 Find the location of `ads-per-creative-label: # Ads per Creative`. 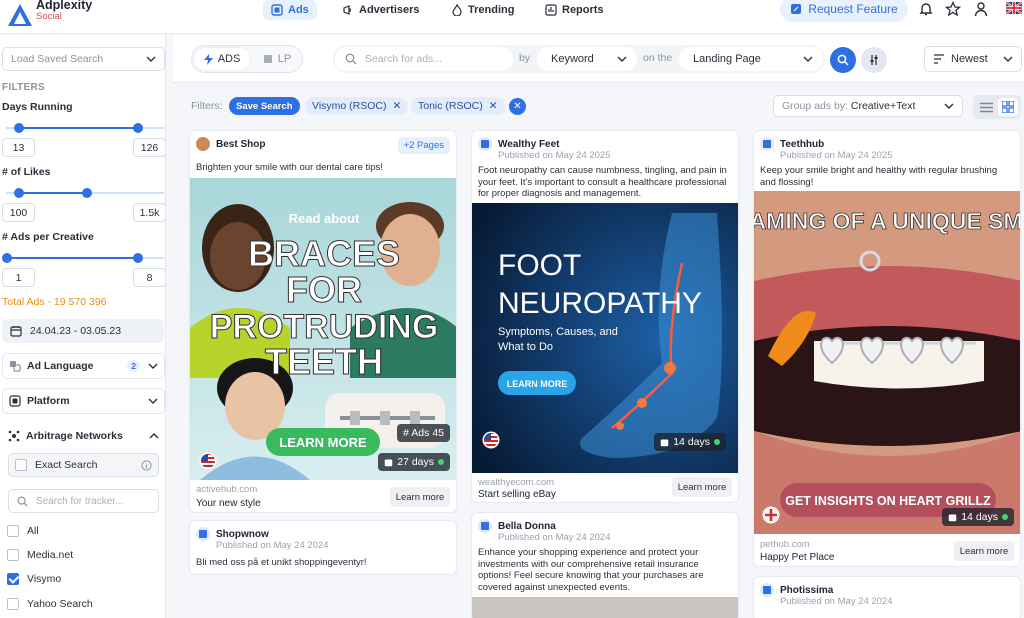

ads-per-creative-label: # Ads per Creative is located at coordinates (48, 237).